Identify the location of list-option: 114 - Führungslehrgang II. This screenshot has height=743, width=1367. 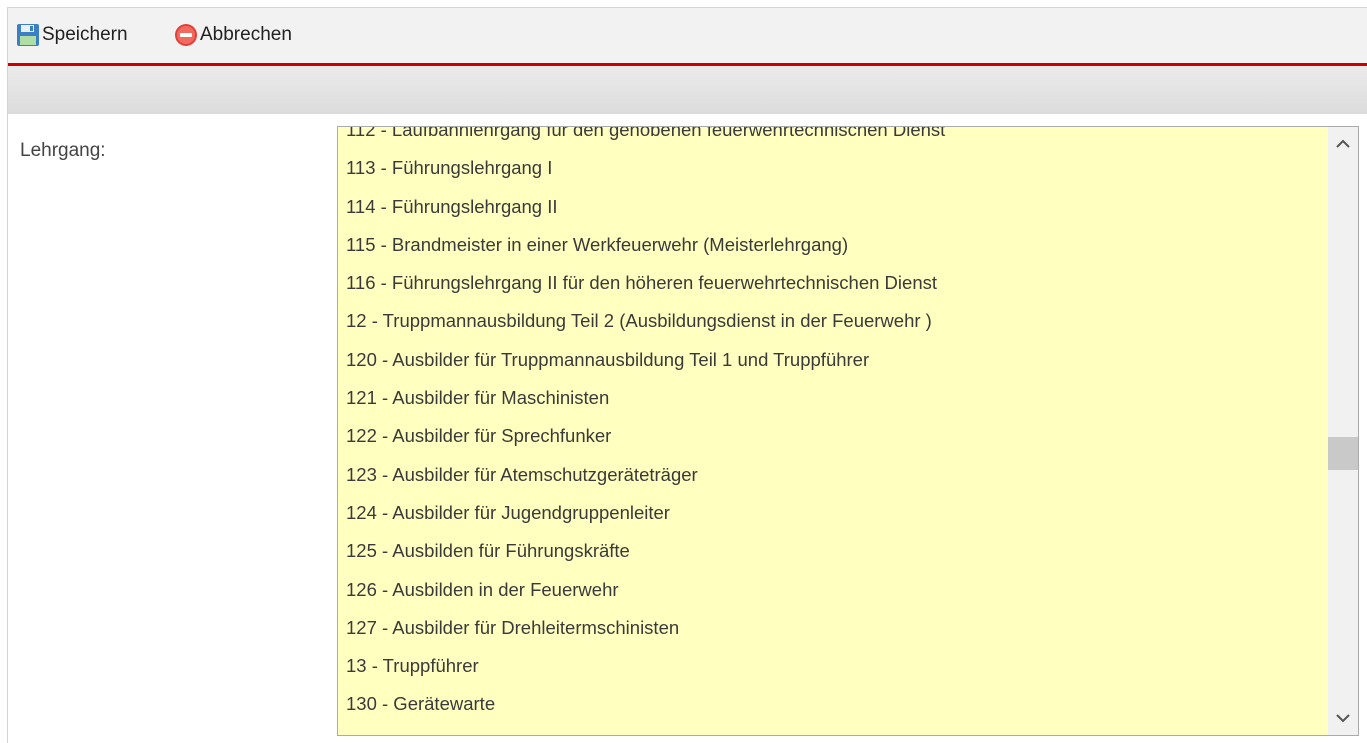
(830, 207).